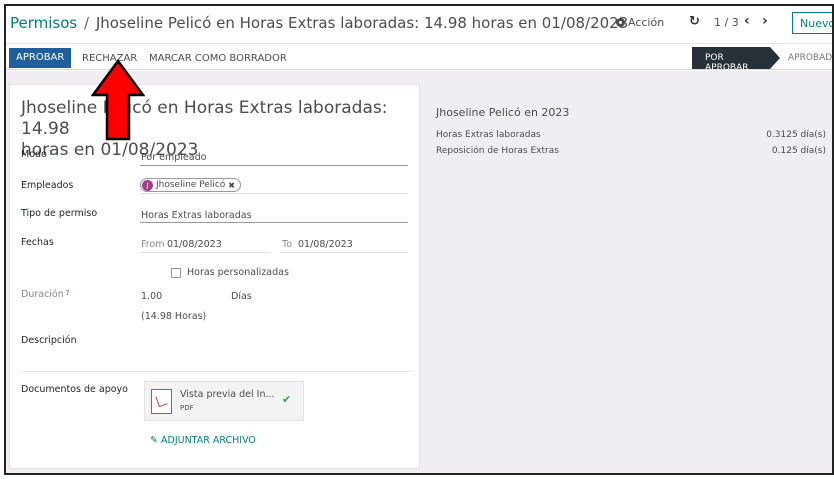 This screenshot has width=834, height=479. What do you see at coordinates (747, 21) in the screenshot?
I see `previous-record-icon: ‹` at bounding box center [747, 21].